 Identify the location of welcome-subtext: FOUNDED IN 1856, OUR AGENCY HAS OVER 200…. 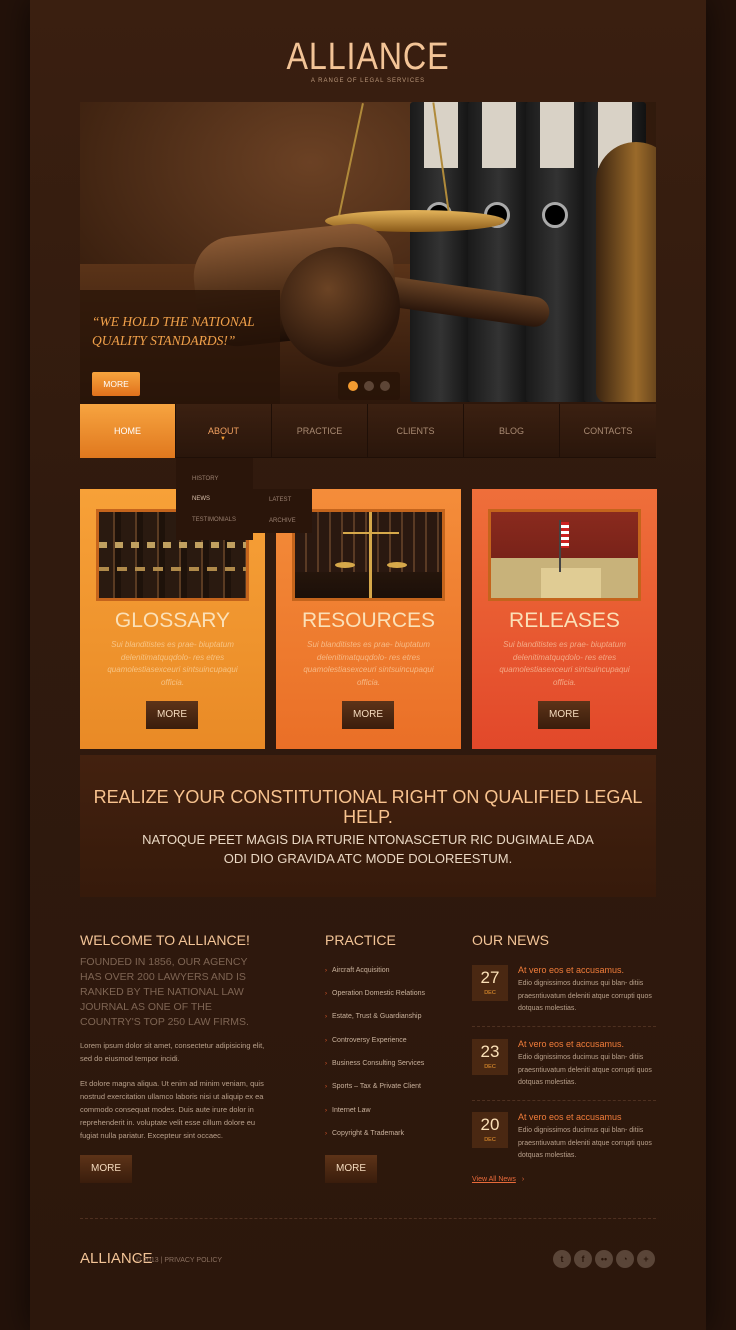
(164, 992).